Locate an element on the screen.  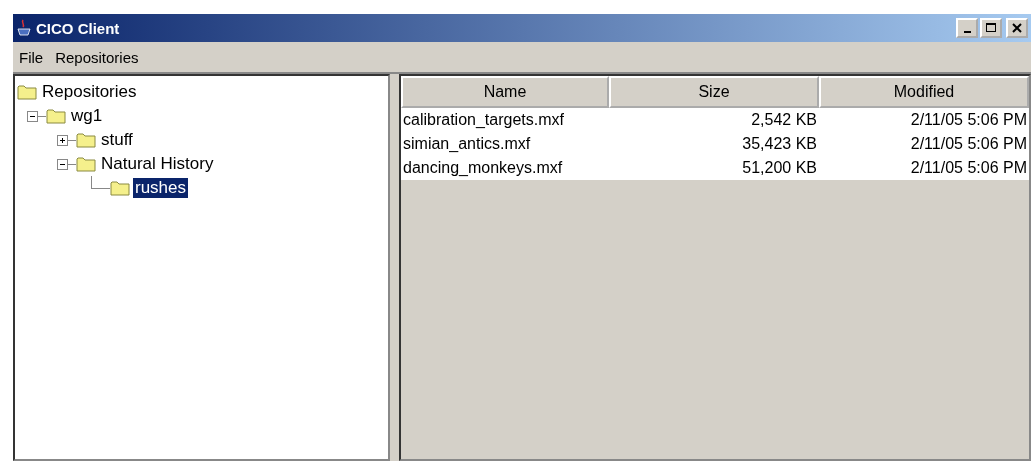
window-title: CICO Client is located at coordinates (78, 28).